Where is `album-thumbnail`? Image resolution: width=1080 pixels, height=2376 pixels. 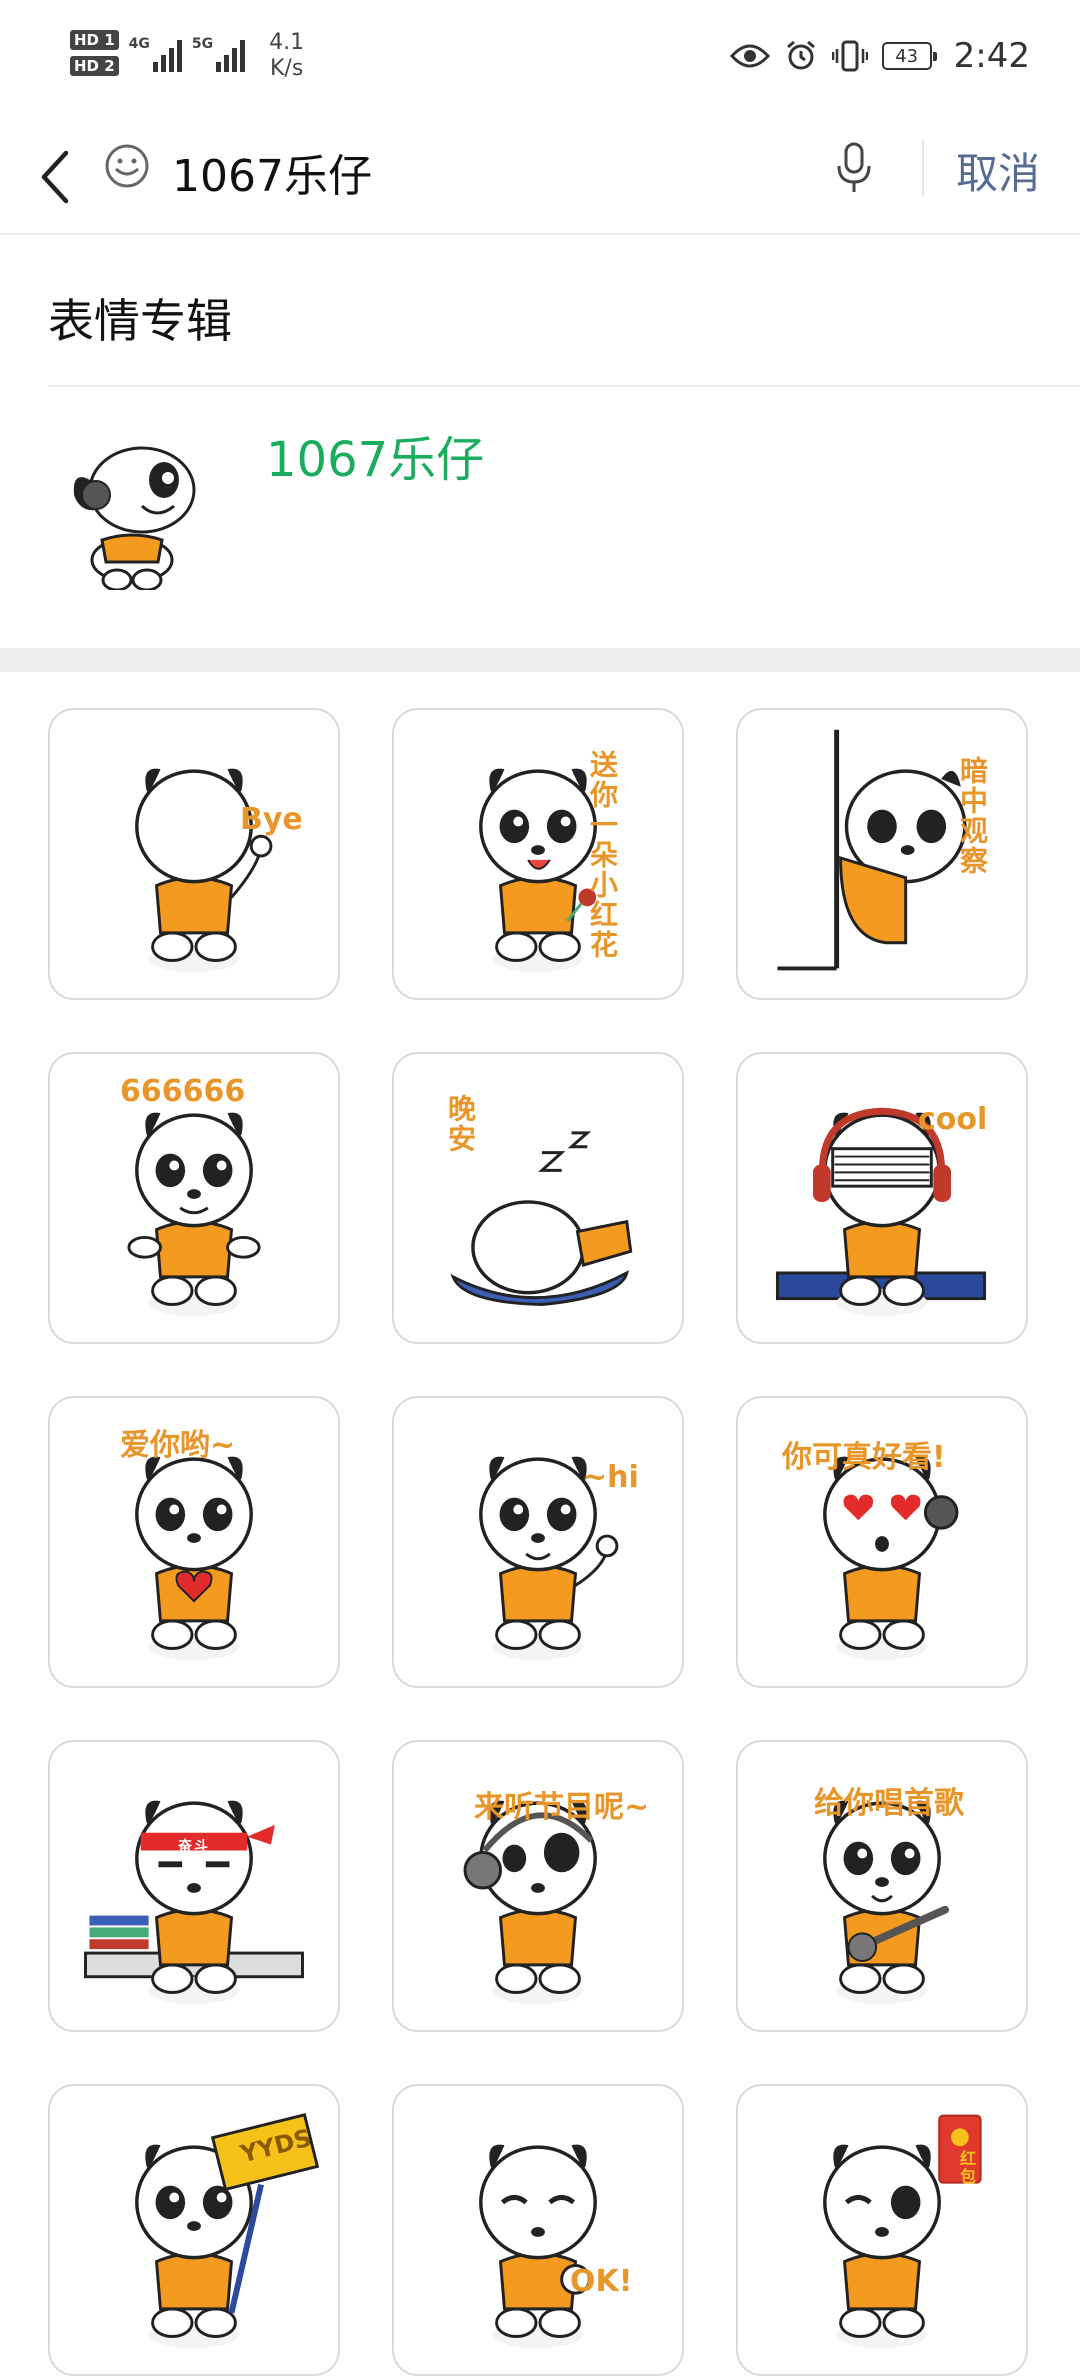 album-thumbnail is located at coordinates (137, 515).